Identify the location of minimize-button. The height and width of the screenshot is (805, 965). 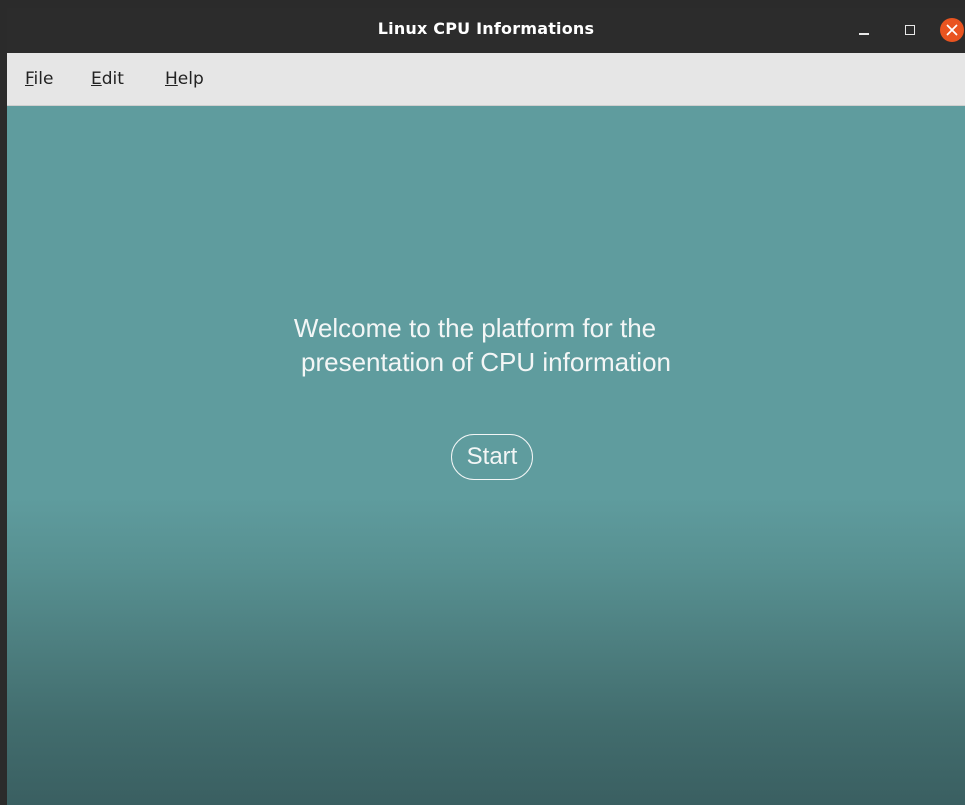
(864, 30).